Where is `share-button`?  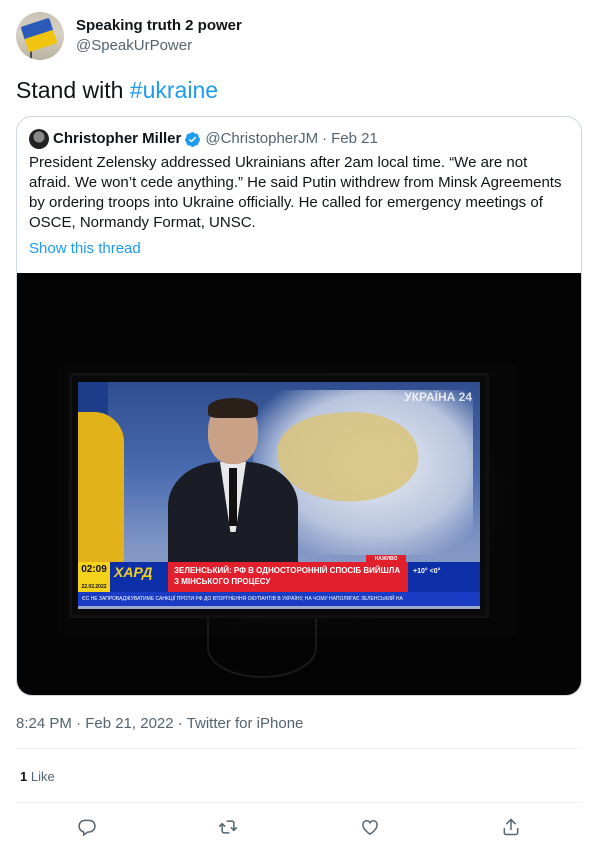
share-button is located at coordinates (511, 827).